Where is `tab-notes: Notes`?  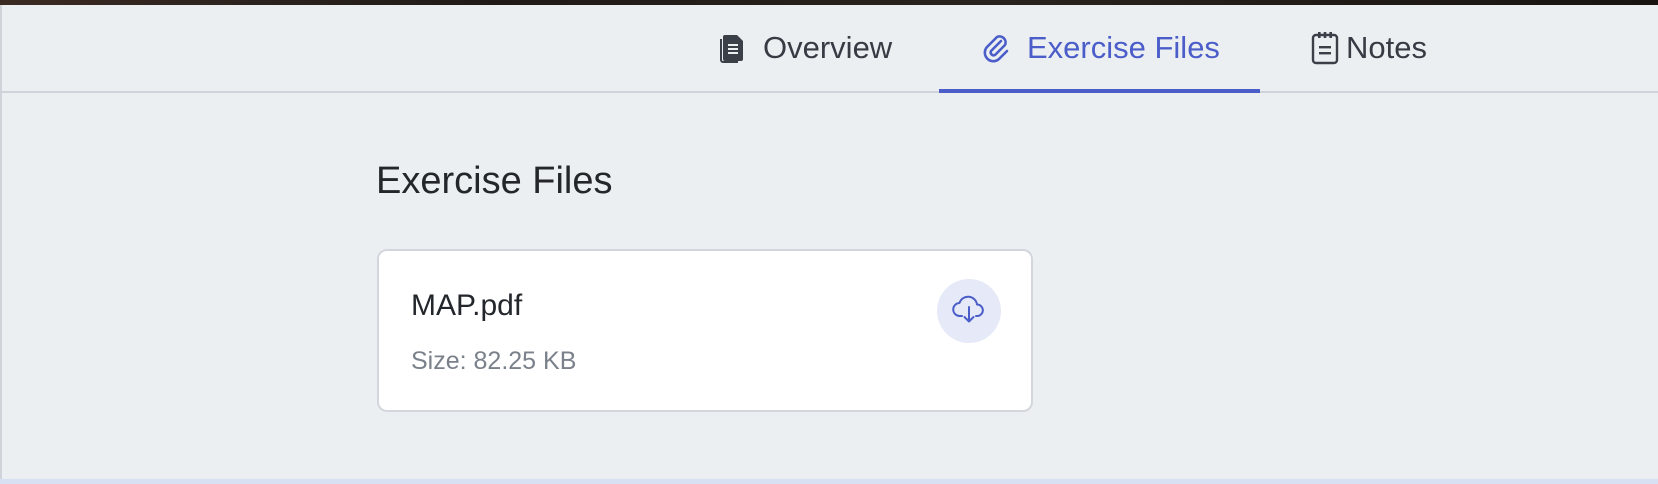 tab-notes: Notes is located at coordinates (1367, 48).